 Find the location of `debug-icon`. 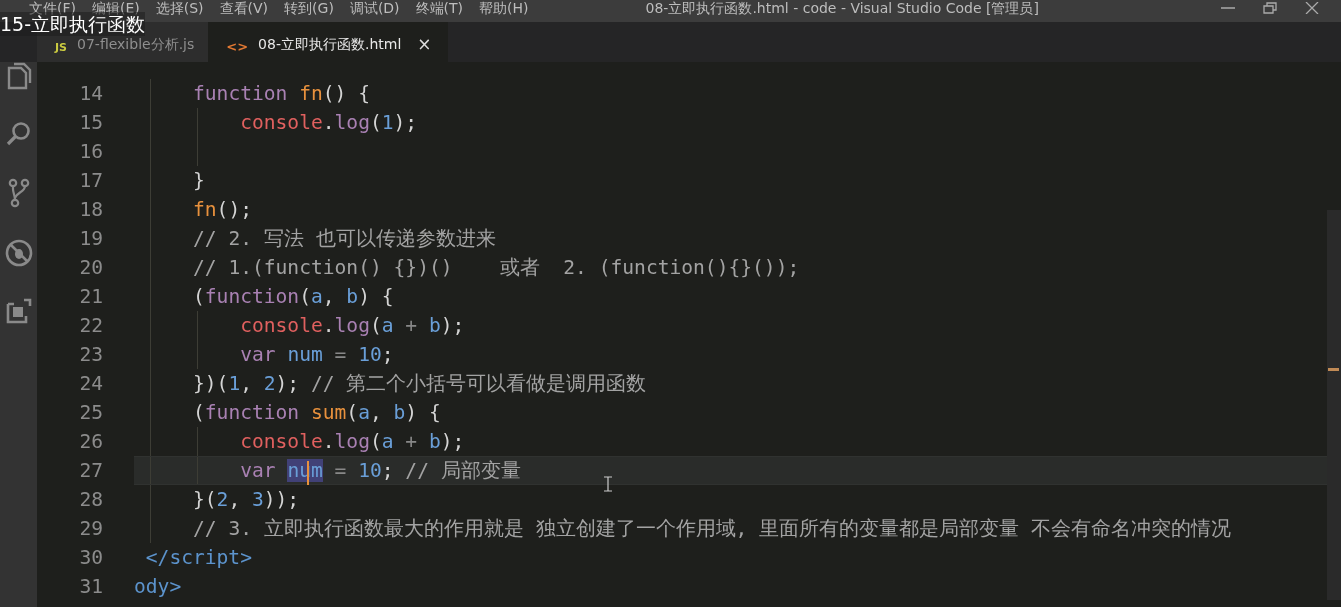

debug-icon is located at coordinates (18, 253).